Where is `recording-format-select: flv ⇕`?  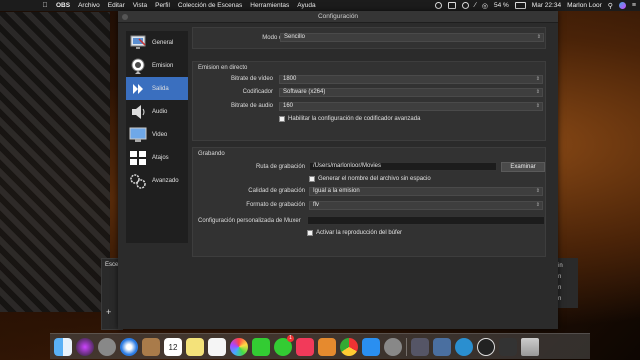
recording-format-select: flv ⇕ is located at coordinates (426, 205).